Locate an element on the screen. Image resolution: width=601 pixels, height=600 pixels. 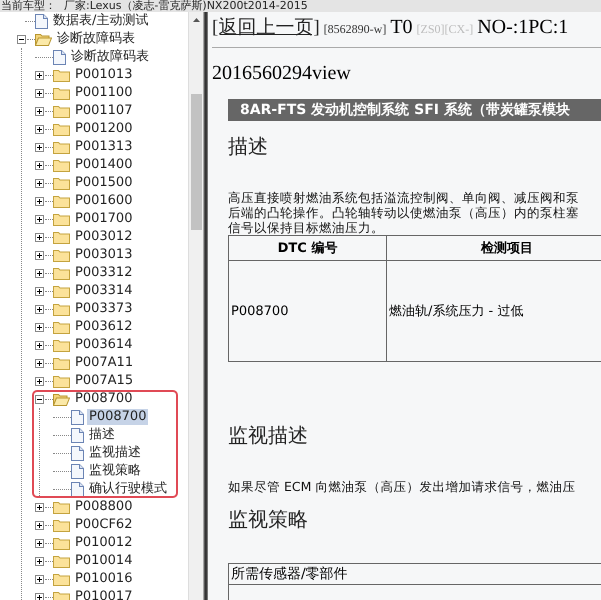
section-heading: 描述 is located at coordinates (248, 146).